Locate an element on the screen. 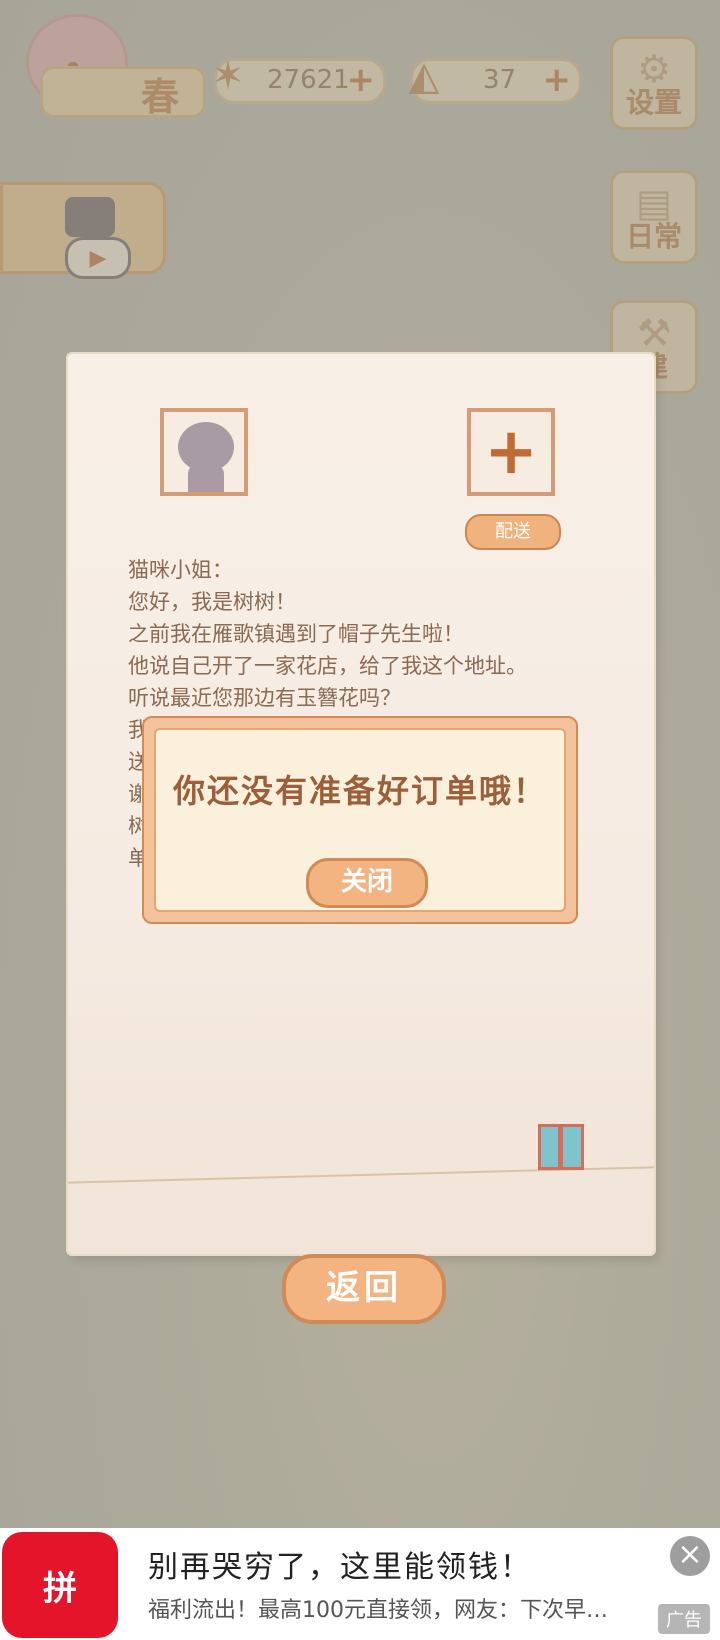  ad-logo: 拼 is located at coordinates (60, 1585).